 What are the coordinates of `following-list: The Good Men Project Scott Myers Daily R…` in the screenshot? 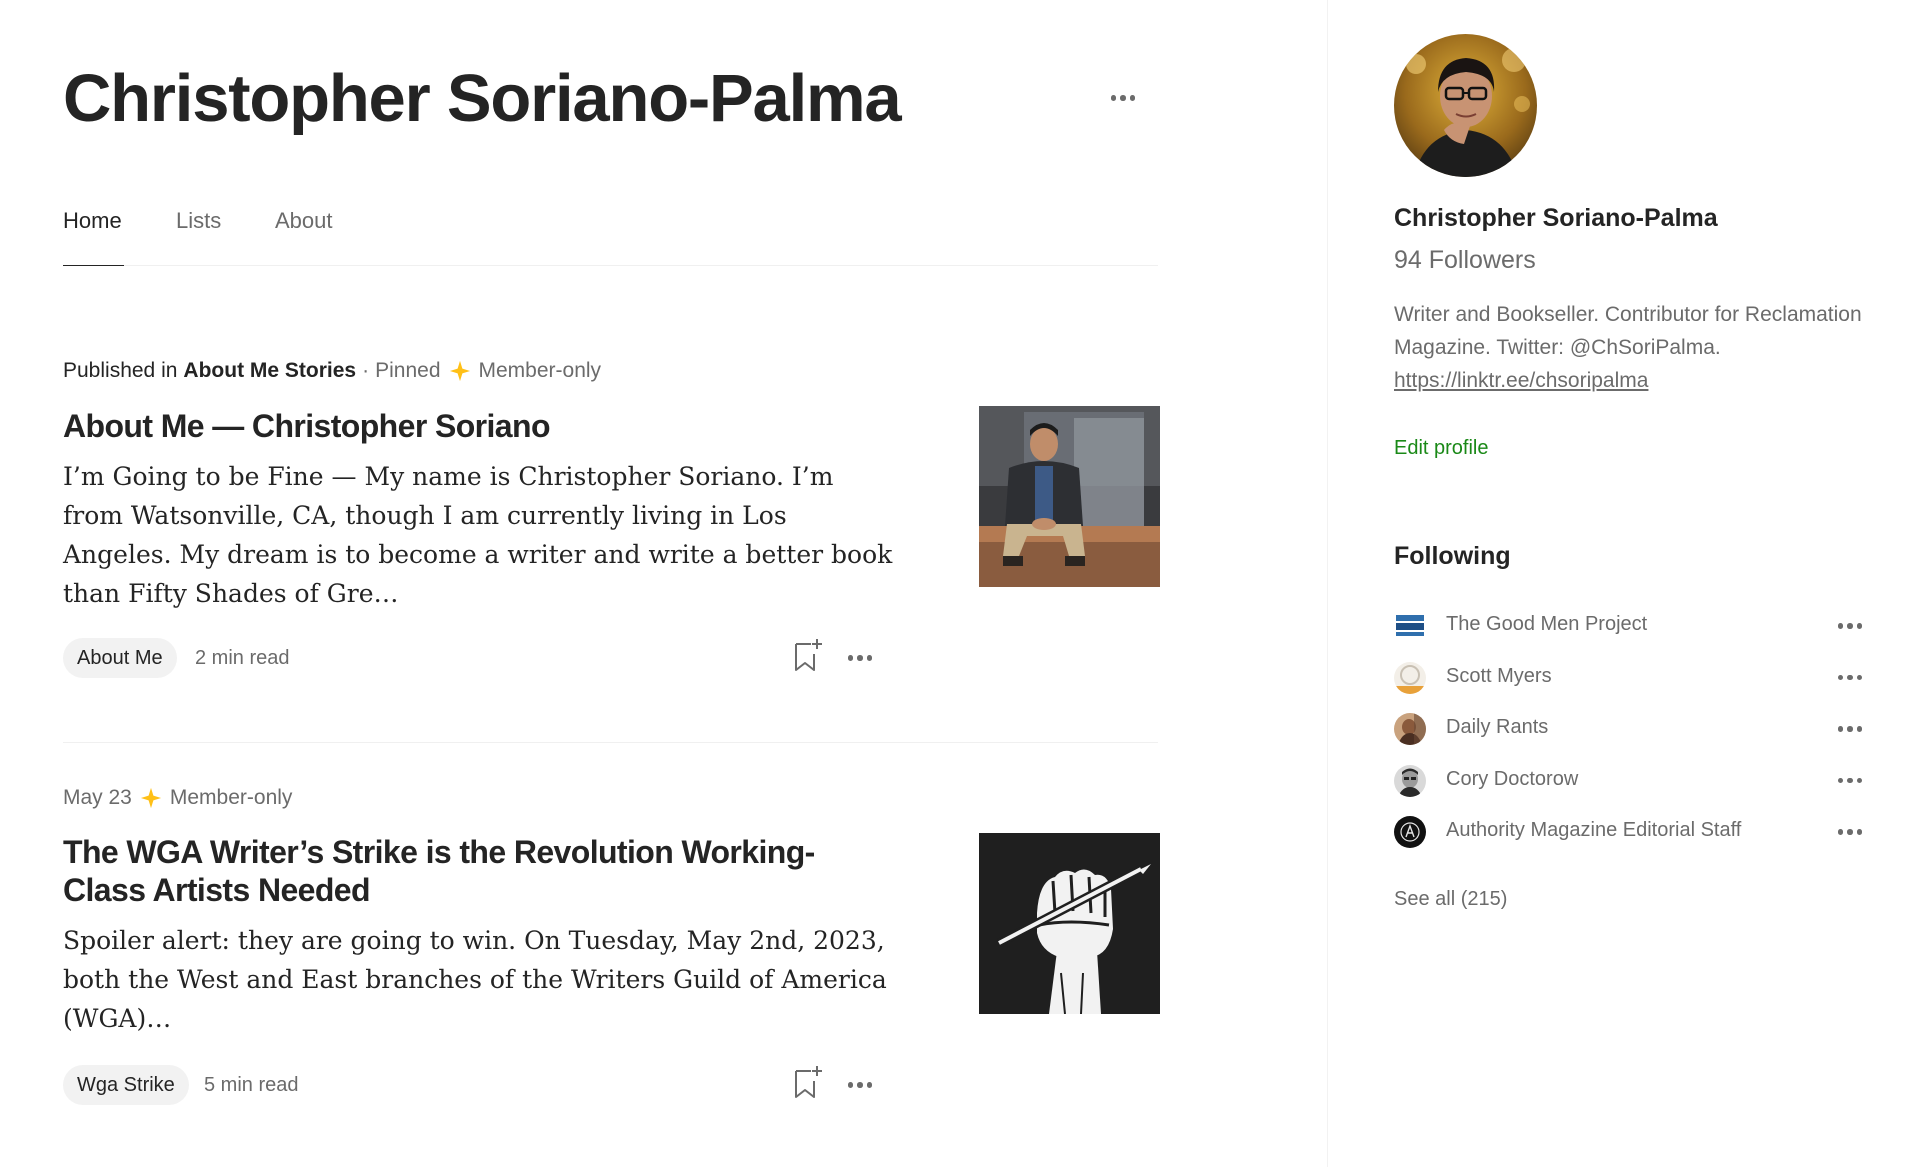 It's located at (1634, 739).